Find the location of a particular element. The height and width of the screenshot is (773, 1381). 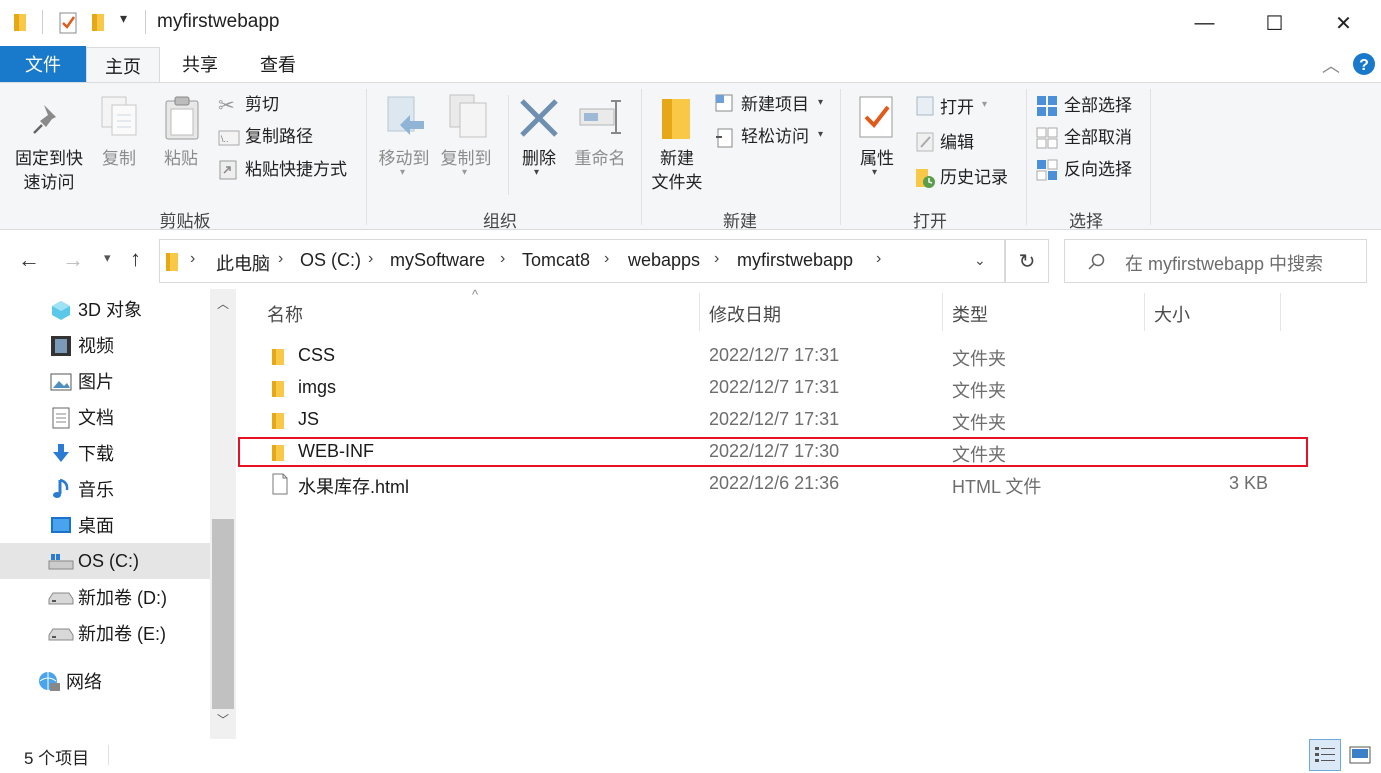

open-icon is located at coordinates (925, 106).